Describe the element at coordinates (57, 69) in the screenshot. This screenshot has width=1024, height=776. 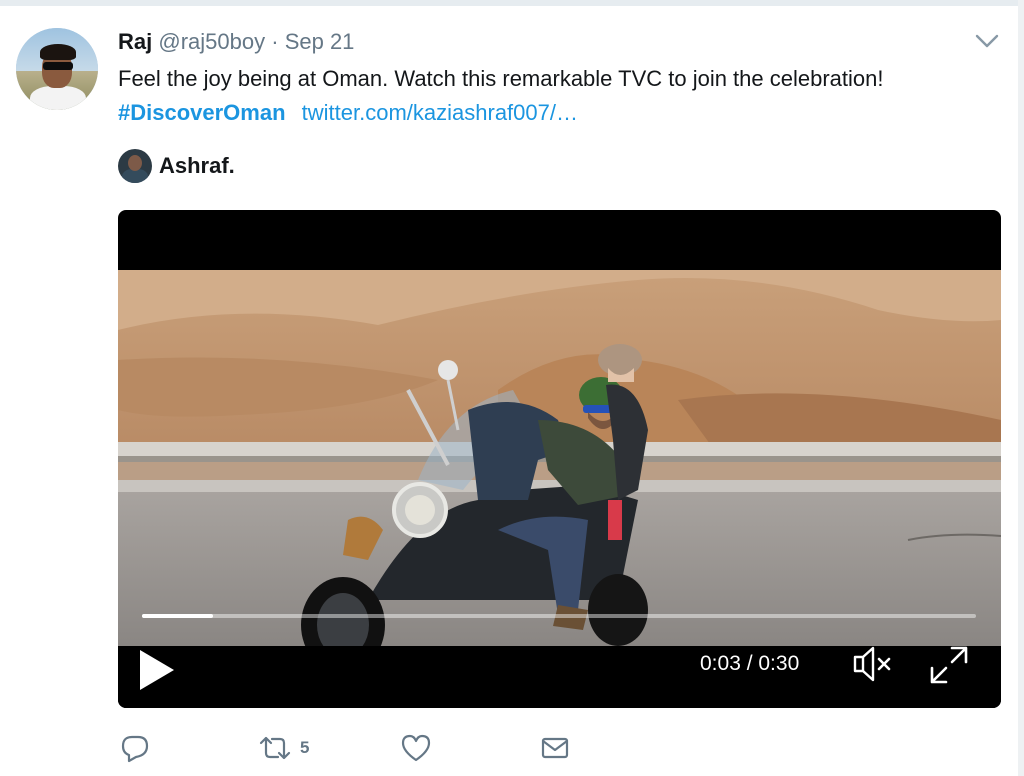
I see `avatar` at that location.